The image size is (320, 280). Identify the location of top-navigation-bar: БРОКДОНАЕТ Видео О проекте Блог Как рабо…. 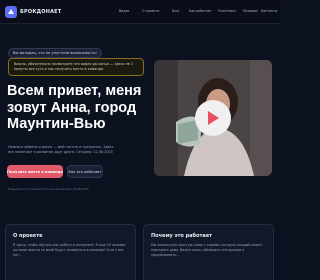
(140, 12).